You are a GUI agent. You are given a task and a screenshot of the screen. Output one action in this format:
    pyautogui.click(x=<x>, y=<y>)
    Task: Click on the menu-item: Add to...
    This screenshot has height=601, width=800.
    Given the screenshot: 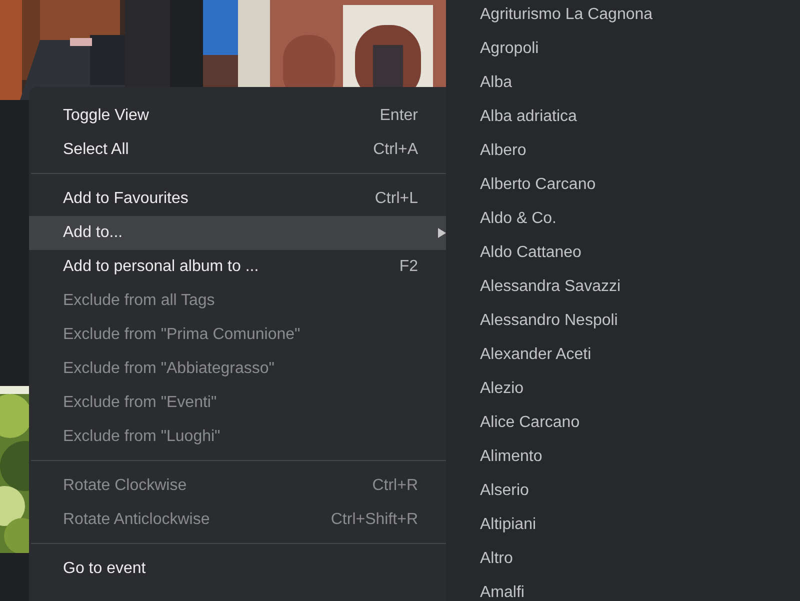 What is the action you would take?
    pyautogui.click(x=237, y=233)
    